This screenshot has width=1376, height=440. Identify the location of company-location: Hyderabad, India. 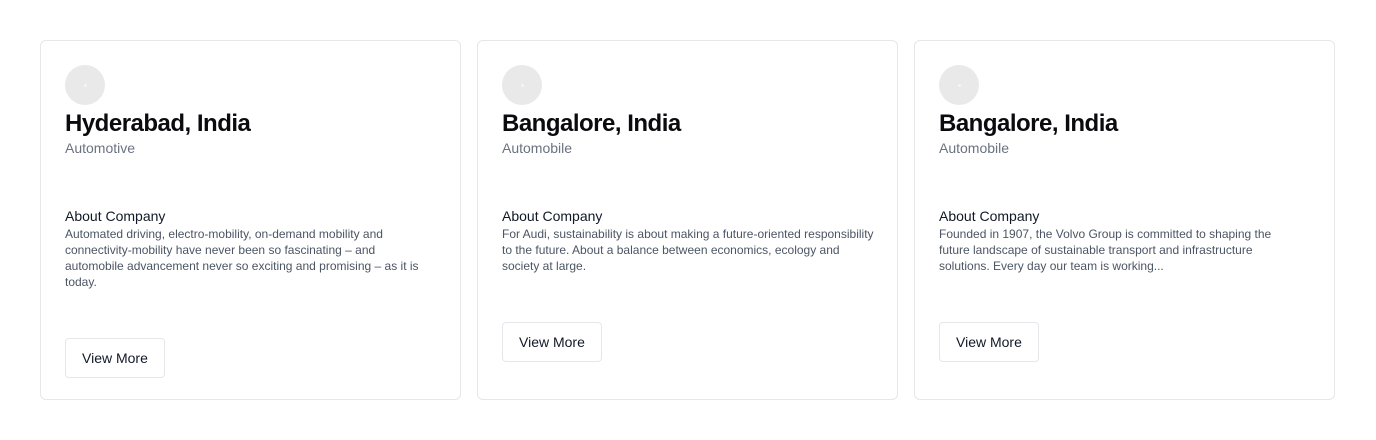
(158, 123).